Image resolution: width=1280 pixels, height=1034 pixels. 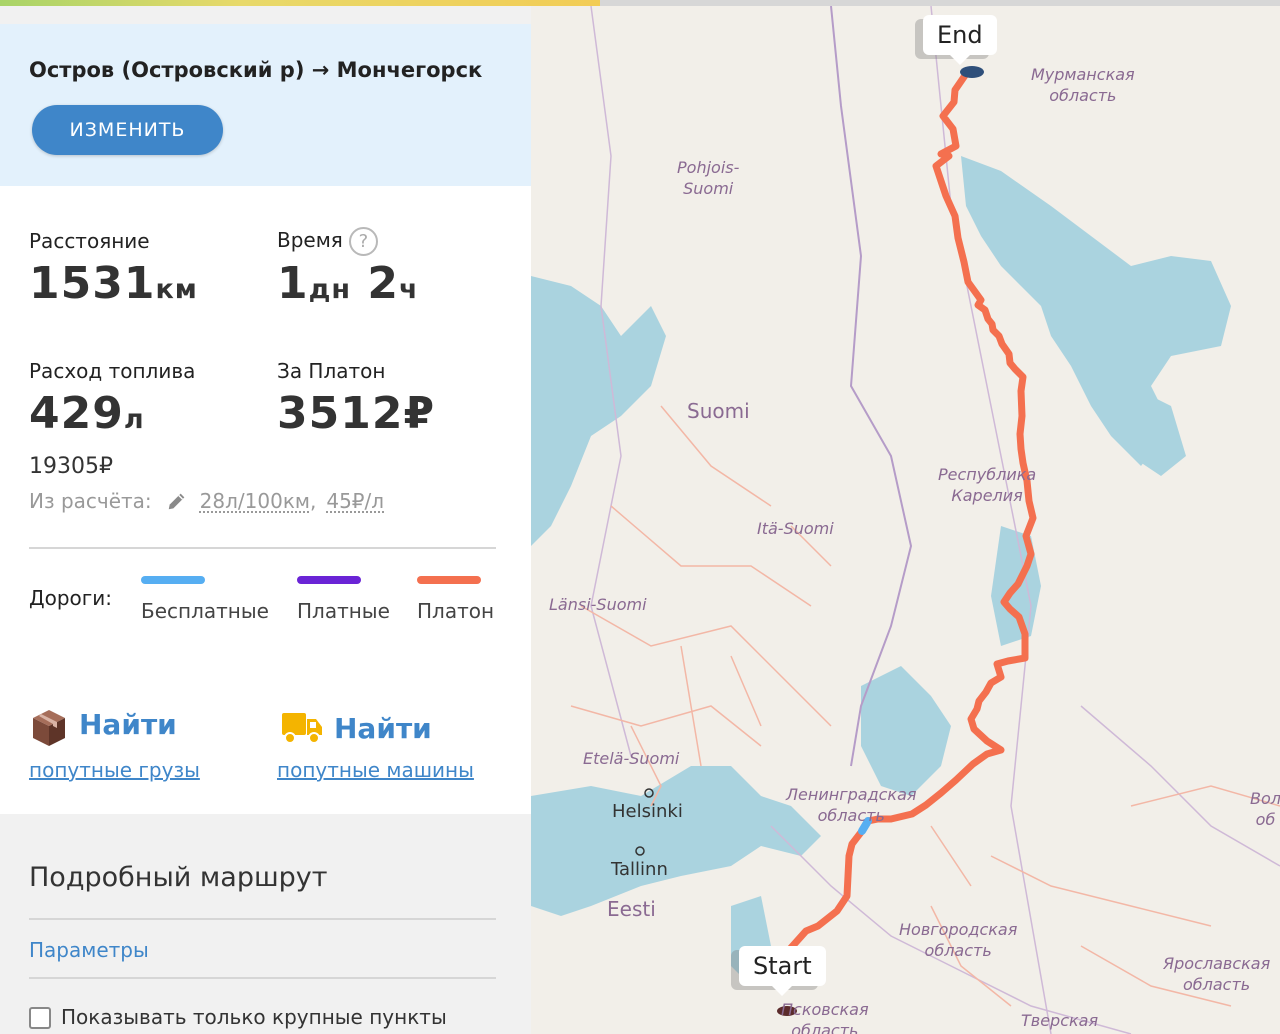 I want to click on platon-label: За Платон, so click(x=331, y=371).